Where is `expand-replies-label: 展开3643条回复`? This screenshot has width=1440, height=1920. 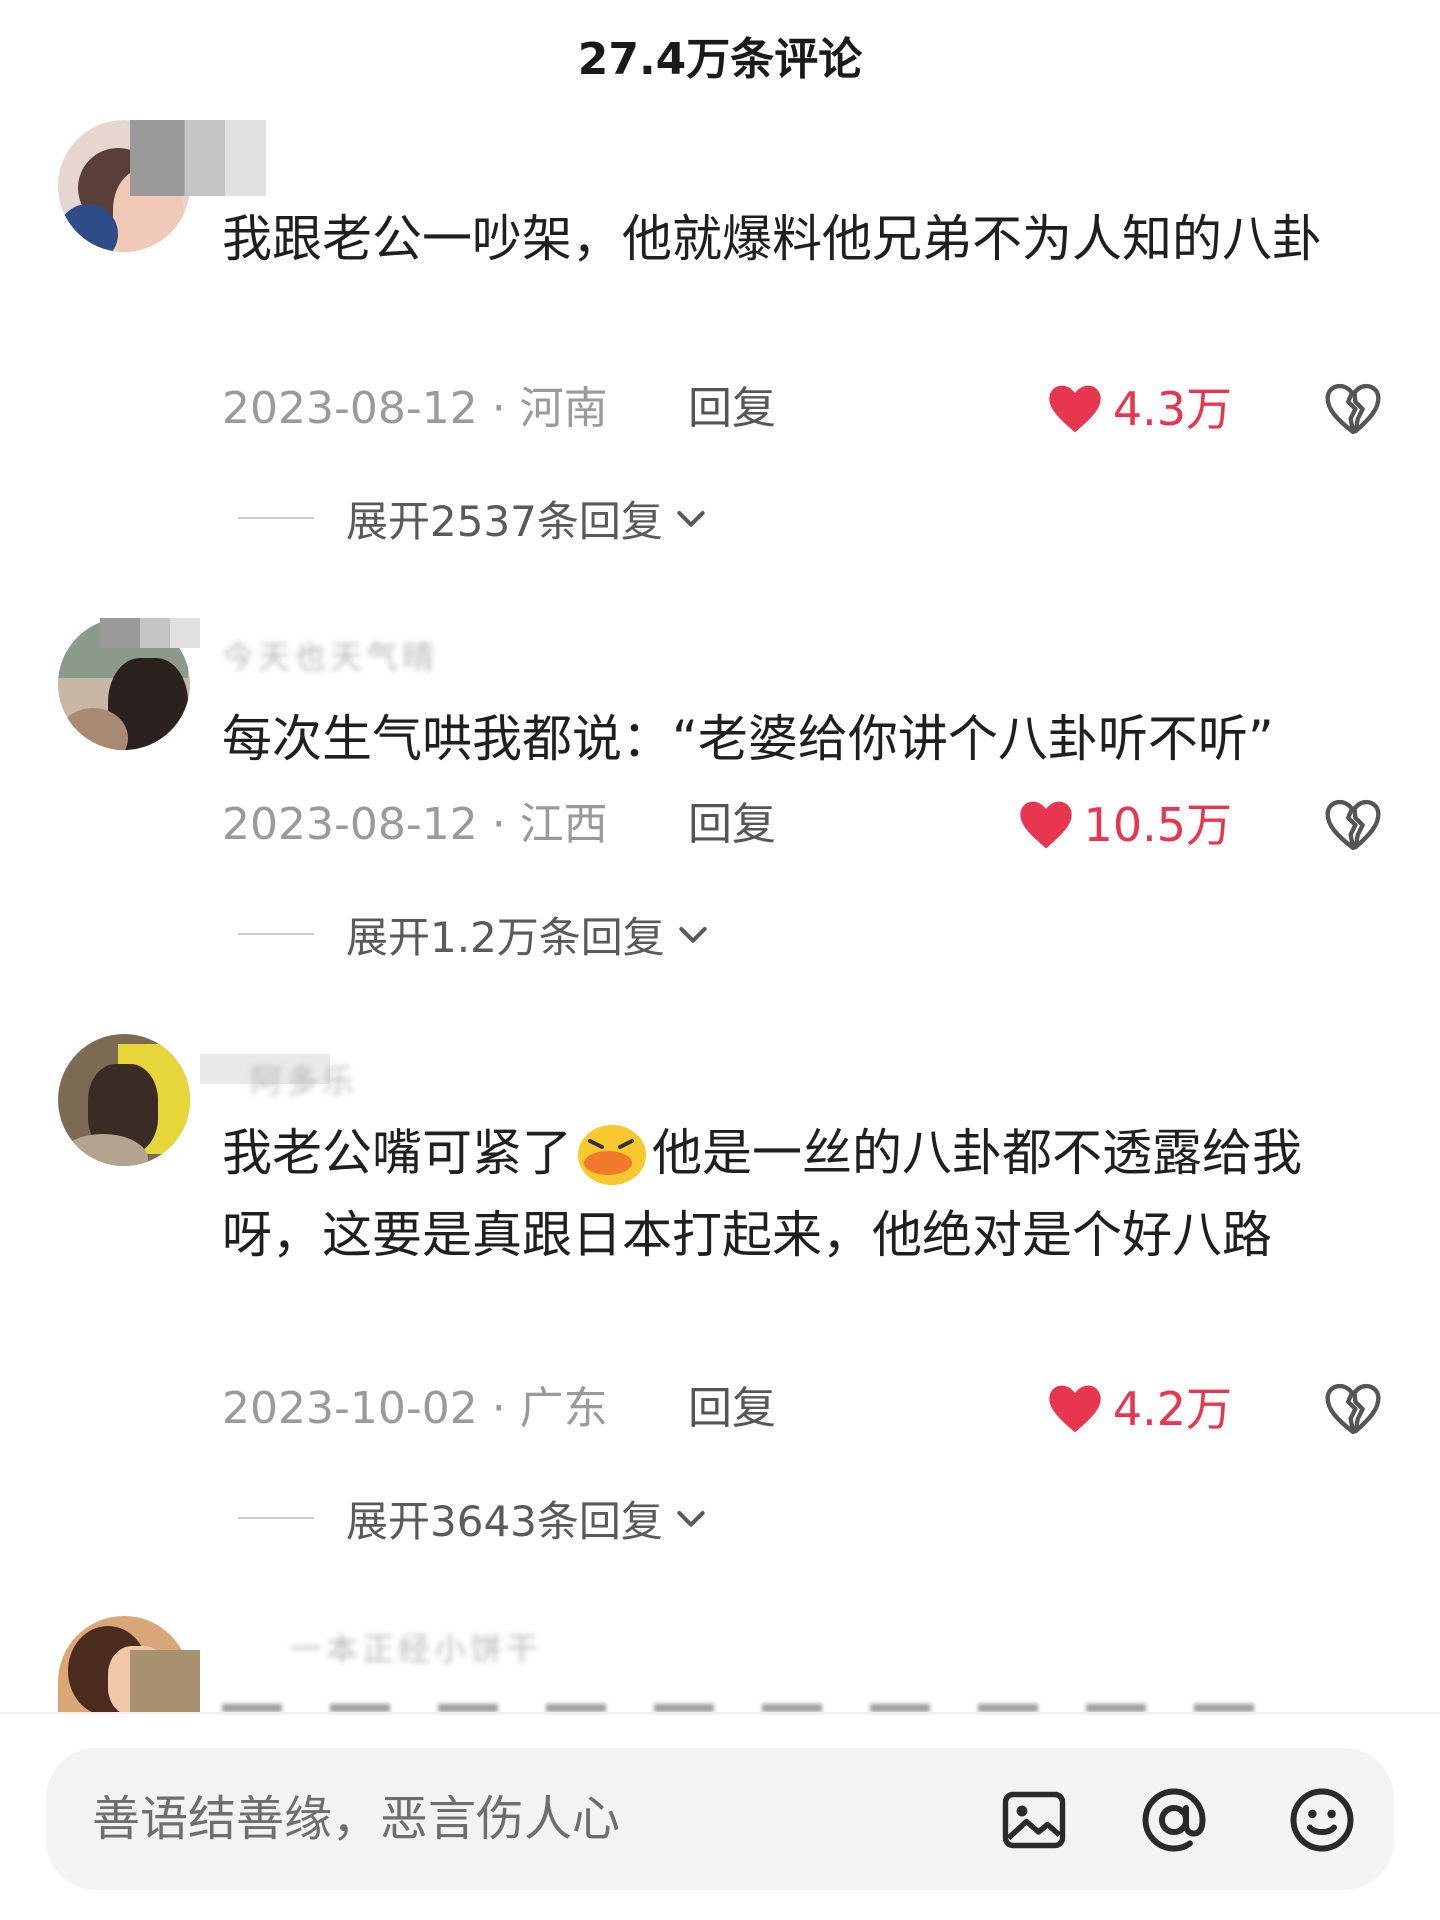
expand-replies-label: 展开3643条回复 is located at coordinates (504, 1521).